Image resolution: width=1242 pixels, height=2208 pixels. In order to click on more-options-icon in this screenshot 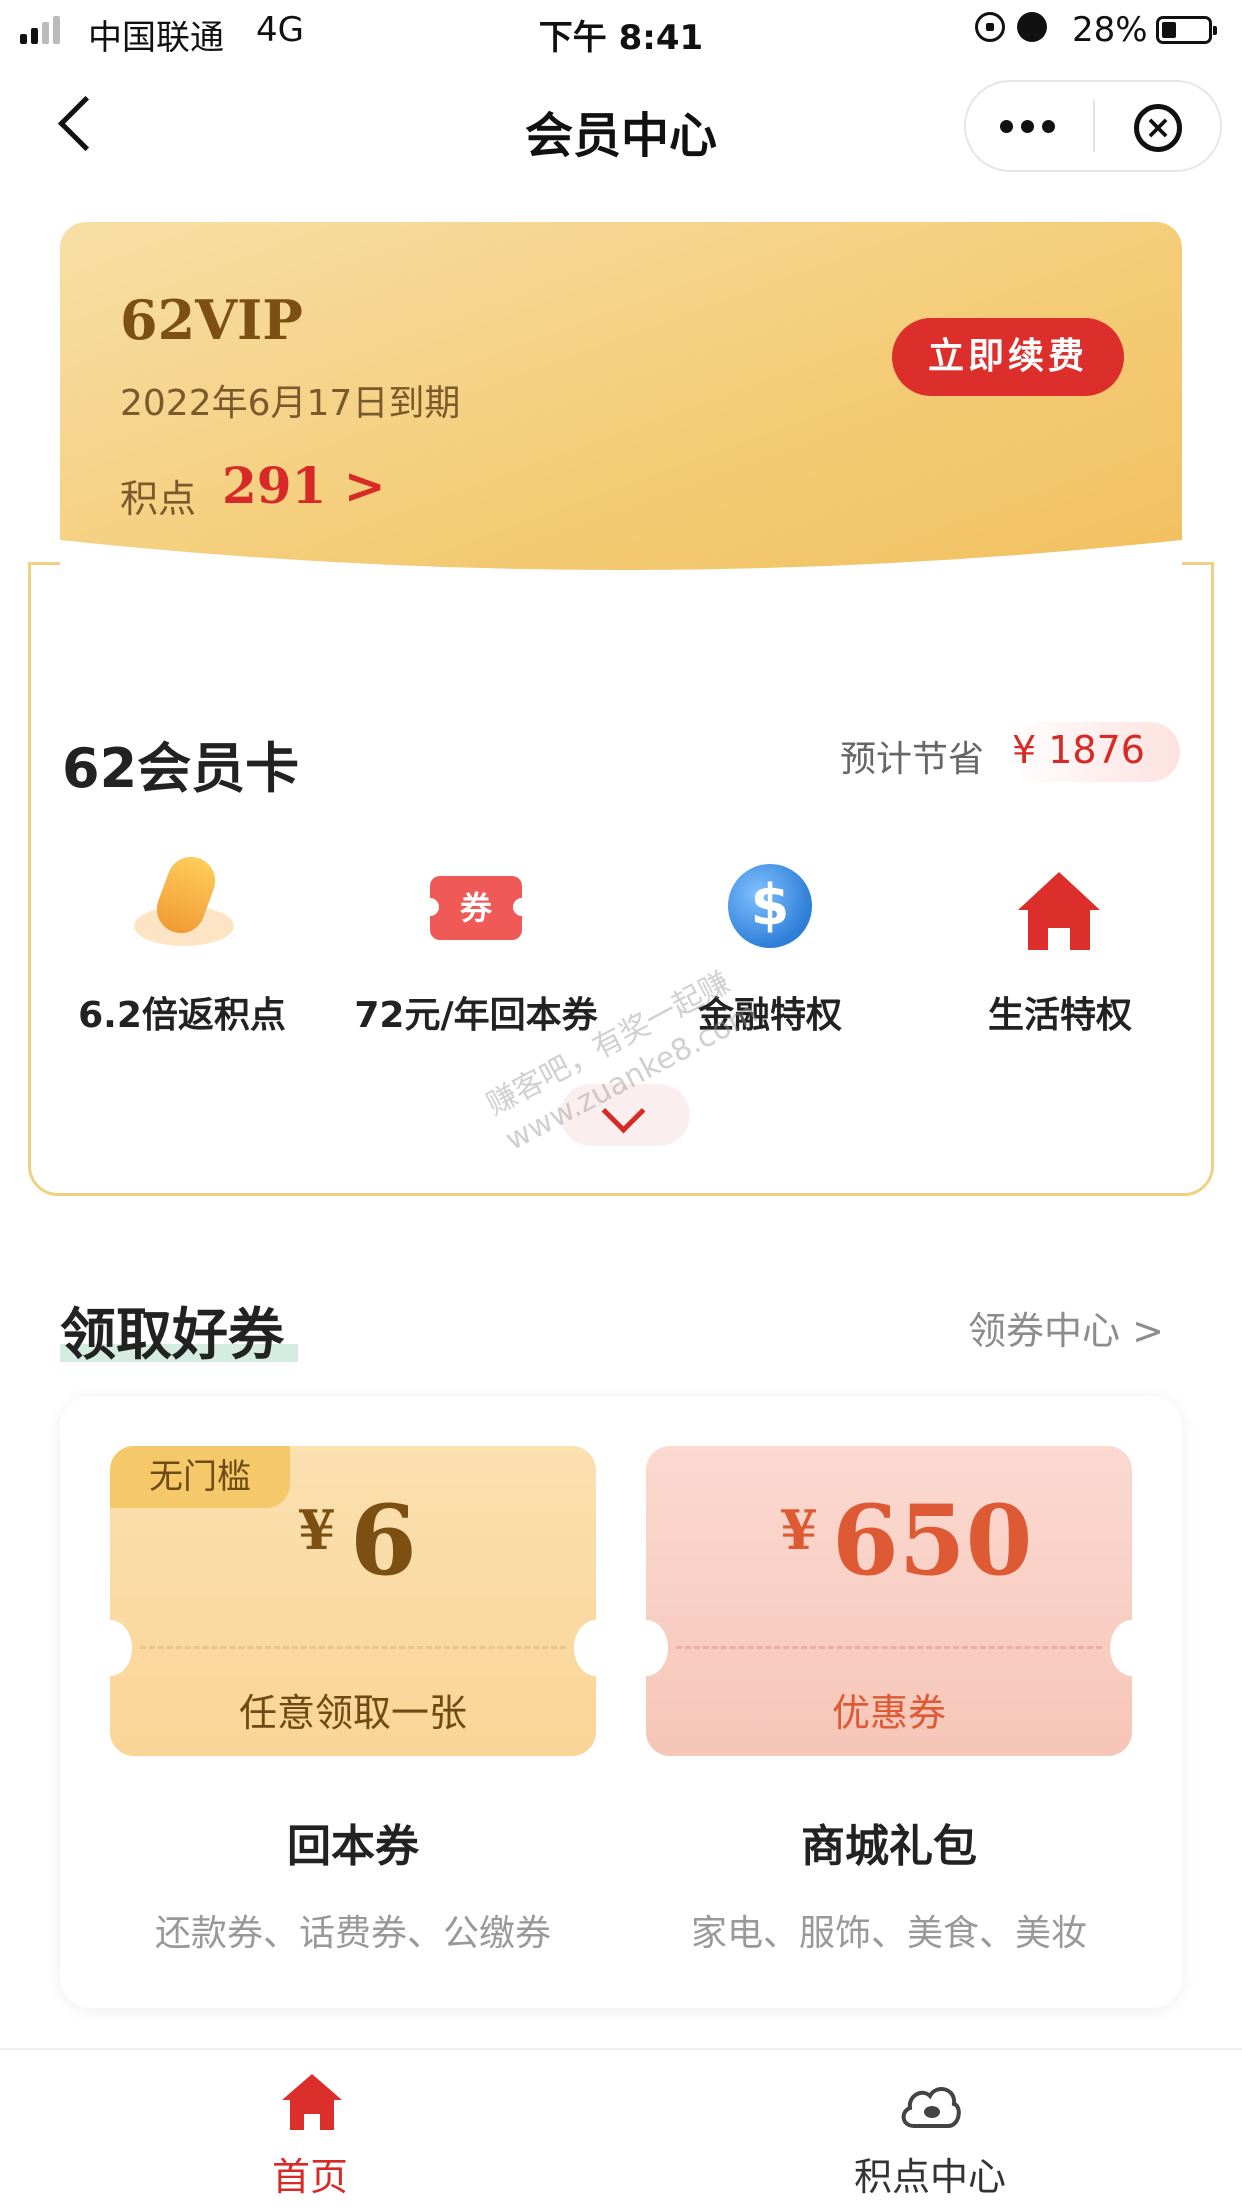, I will do `click(1027, 126)`.